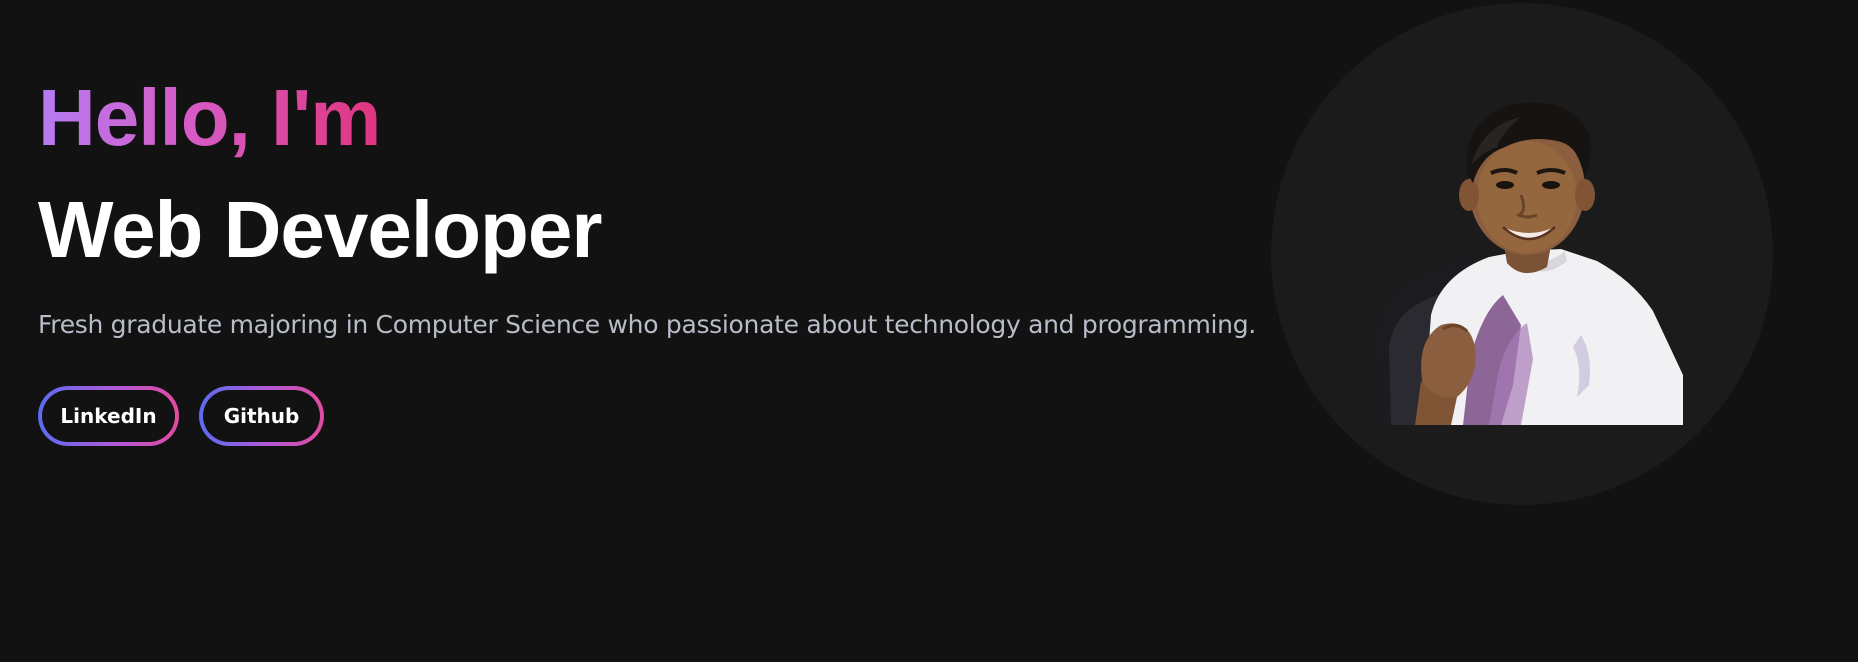  I want to click on github-button: Github, so click(261, 416).